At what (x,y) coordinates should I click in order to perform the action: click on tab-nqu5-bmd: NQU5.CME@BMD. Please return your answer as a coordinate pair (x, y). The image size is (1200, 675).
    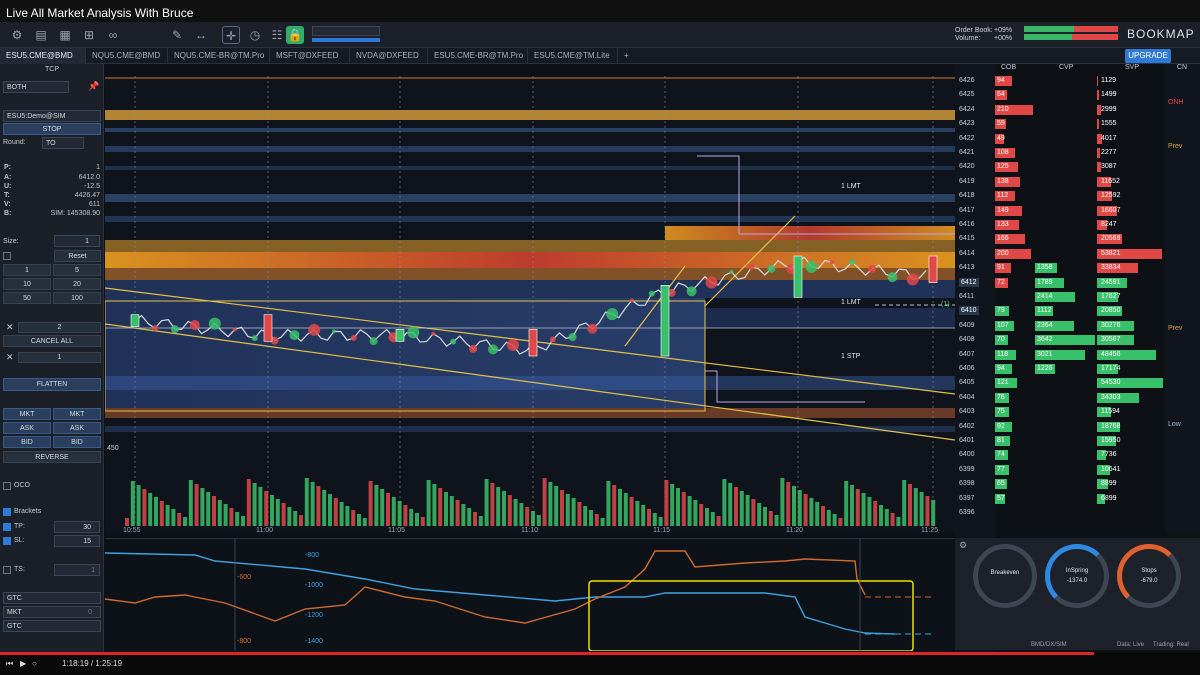
    Looking at the image, I should click on (127, 56).